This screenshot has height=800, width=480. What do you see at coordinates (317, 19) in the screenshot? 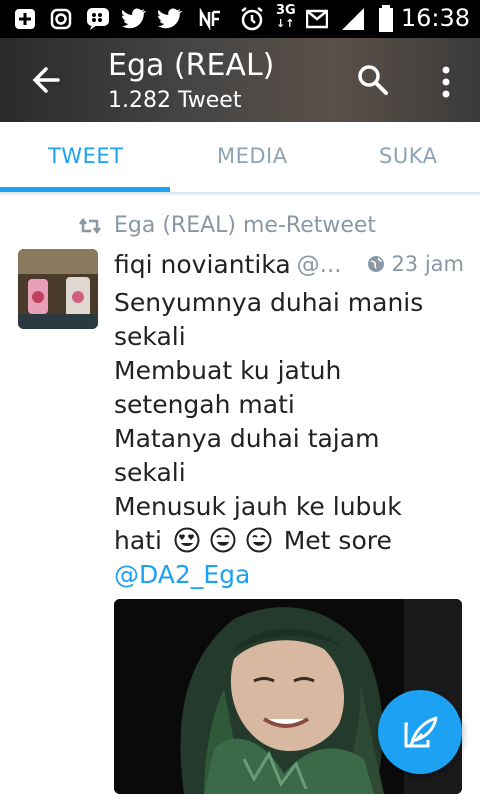
I see `sms-icon` at bounding box center [317, 19].